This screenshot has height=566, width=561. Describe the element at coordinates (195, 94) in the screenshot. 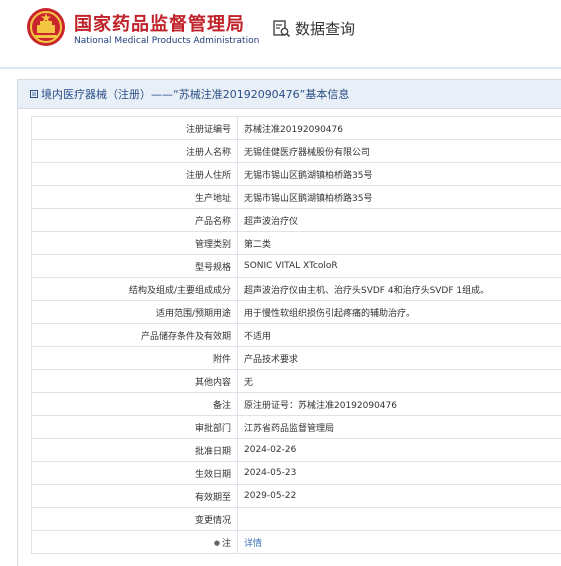

I see `panel-title: 境内医疗器械（注册）——“苏械注准20192090476”基本信息` at that location.